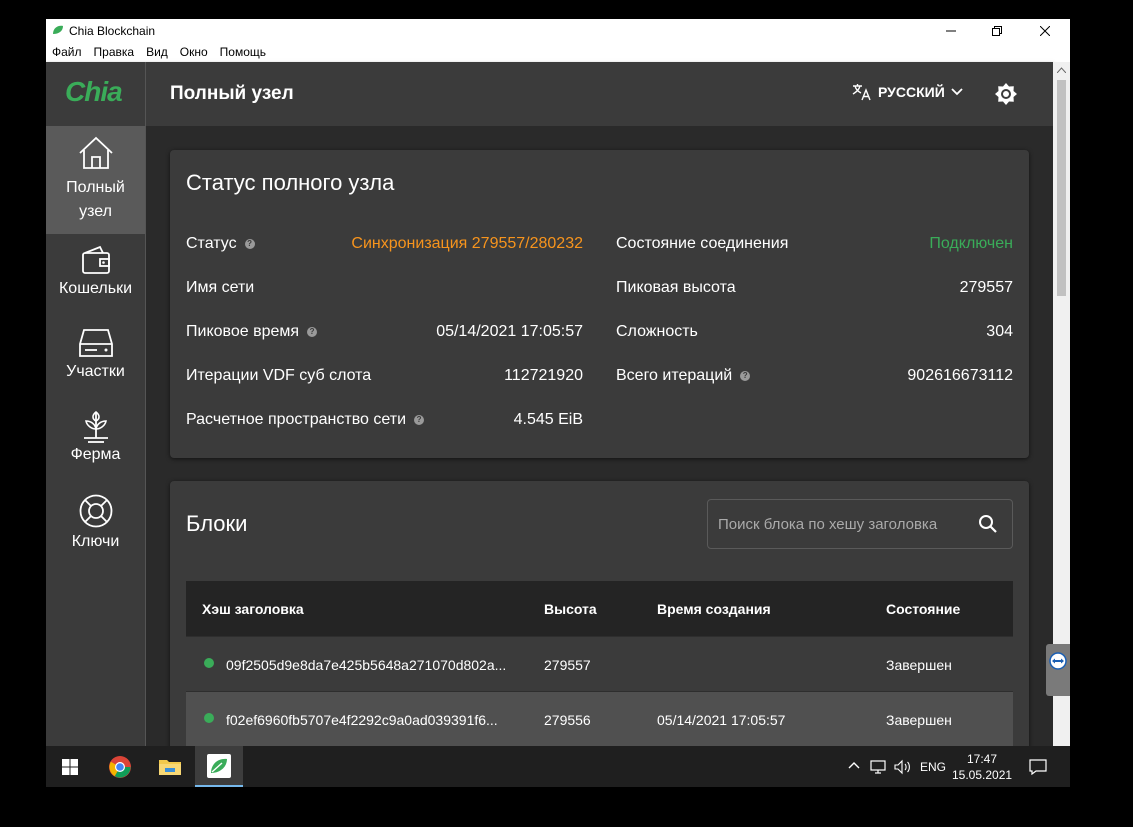 Image resolution: width=1133 pixels, height=827 pixels. I want to click on sidebar-item-plots: Участки, so click(95, 362).